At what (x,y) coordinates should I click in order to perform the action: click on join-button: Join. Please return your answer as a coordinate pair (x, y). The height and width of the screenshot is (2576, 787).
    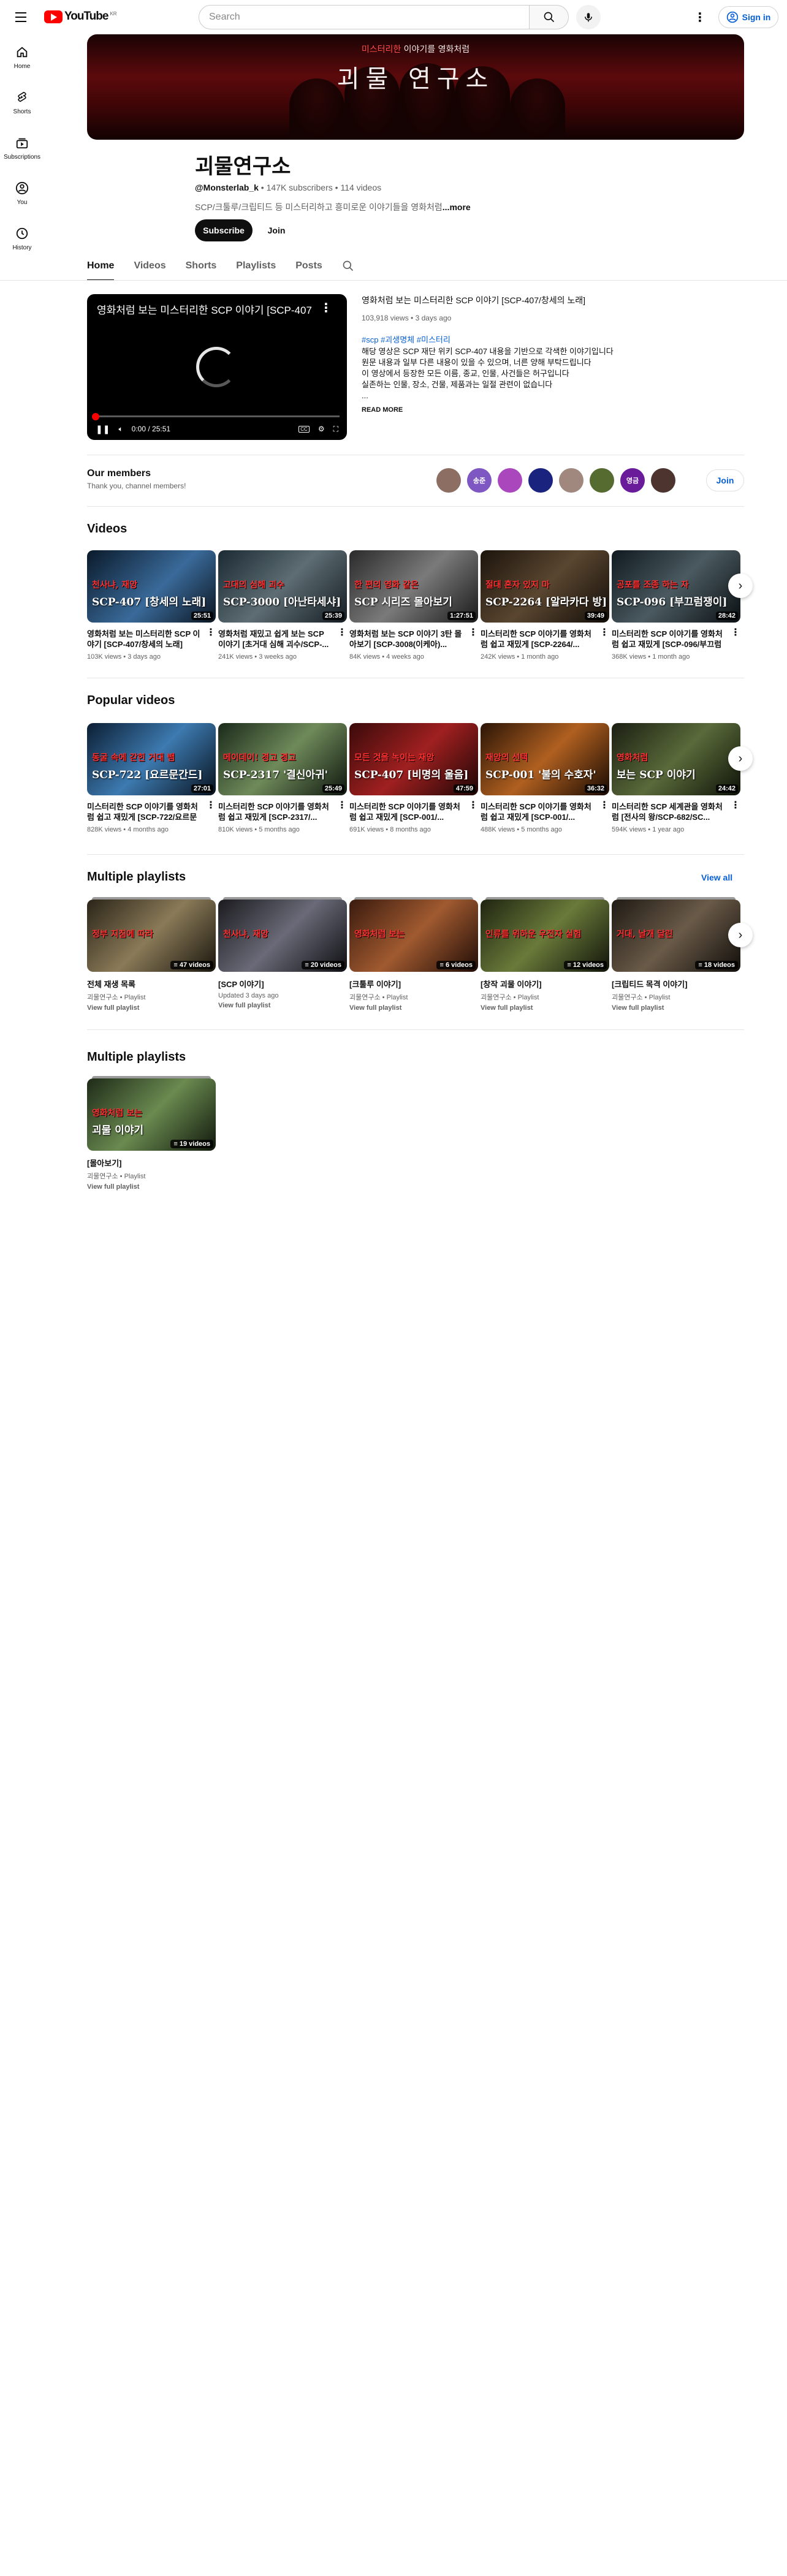
    Looking at the image, I should click on (276, 230).